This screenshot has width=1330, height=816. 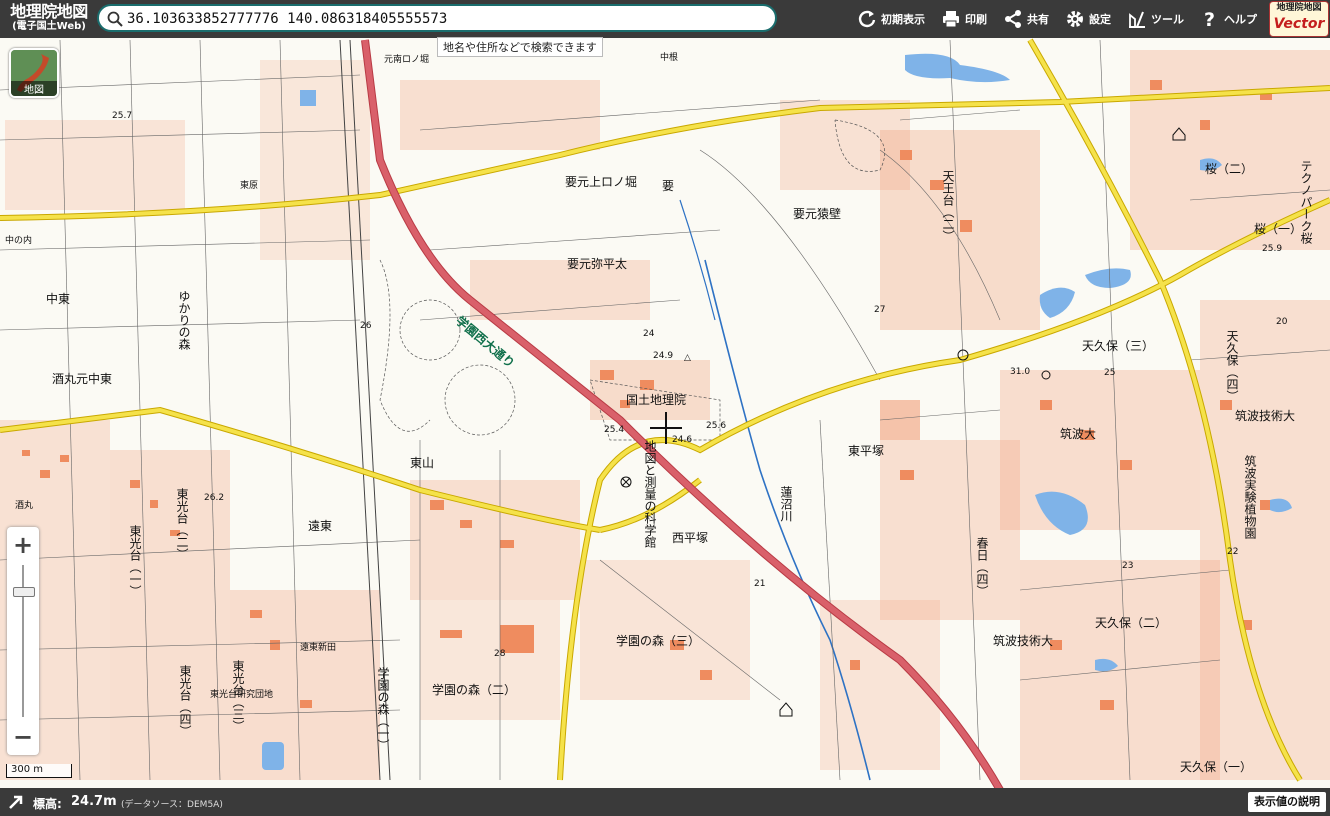 I want to click on header-bar: 地理院地図 (電子国土Web) 初期表示 印刷 共有 設定 ツール ? ヘルプ, so click(x=665, y=19).